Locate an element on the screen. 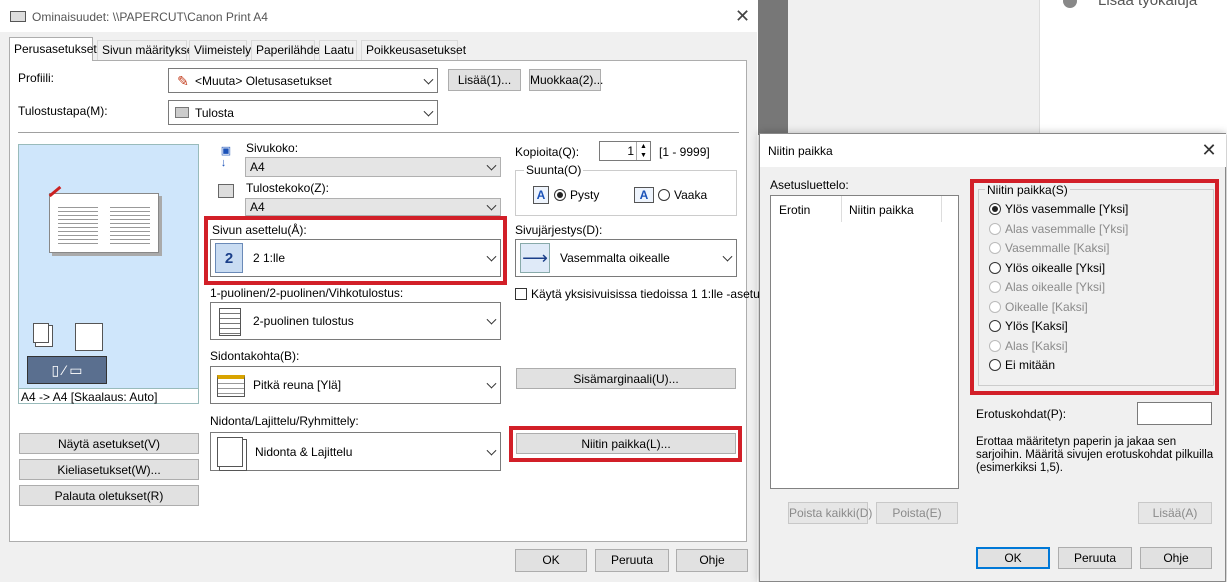 The image size is (1227, 582). staple-group-label: Niitin paikka(S) is located at coordinates (1027, 190).